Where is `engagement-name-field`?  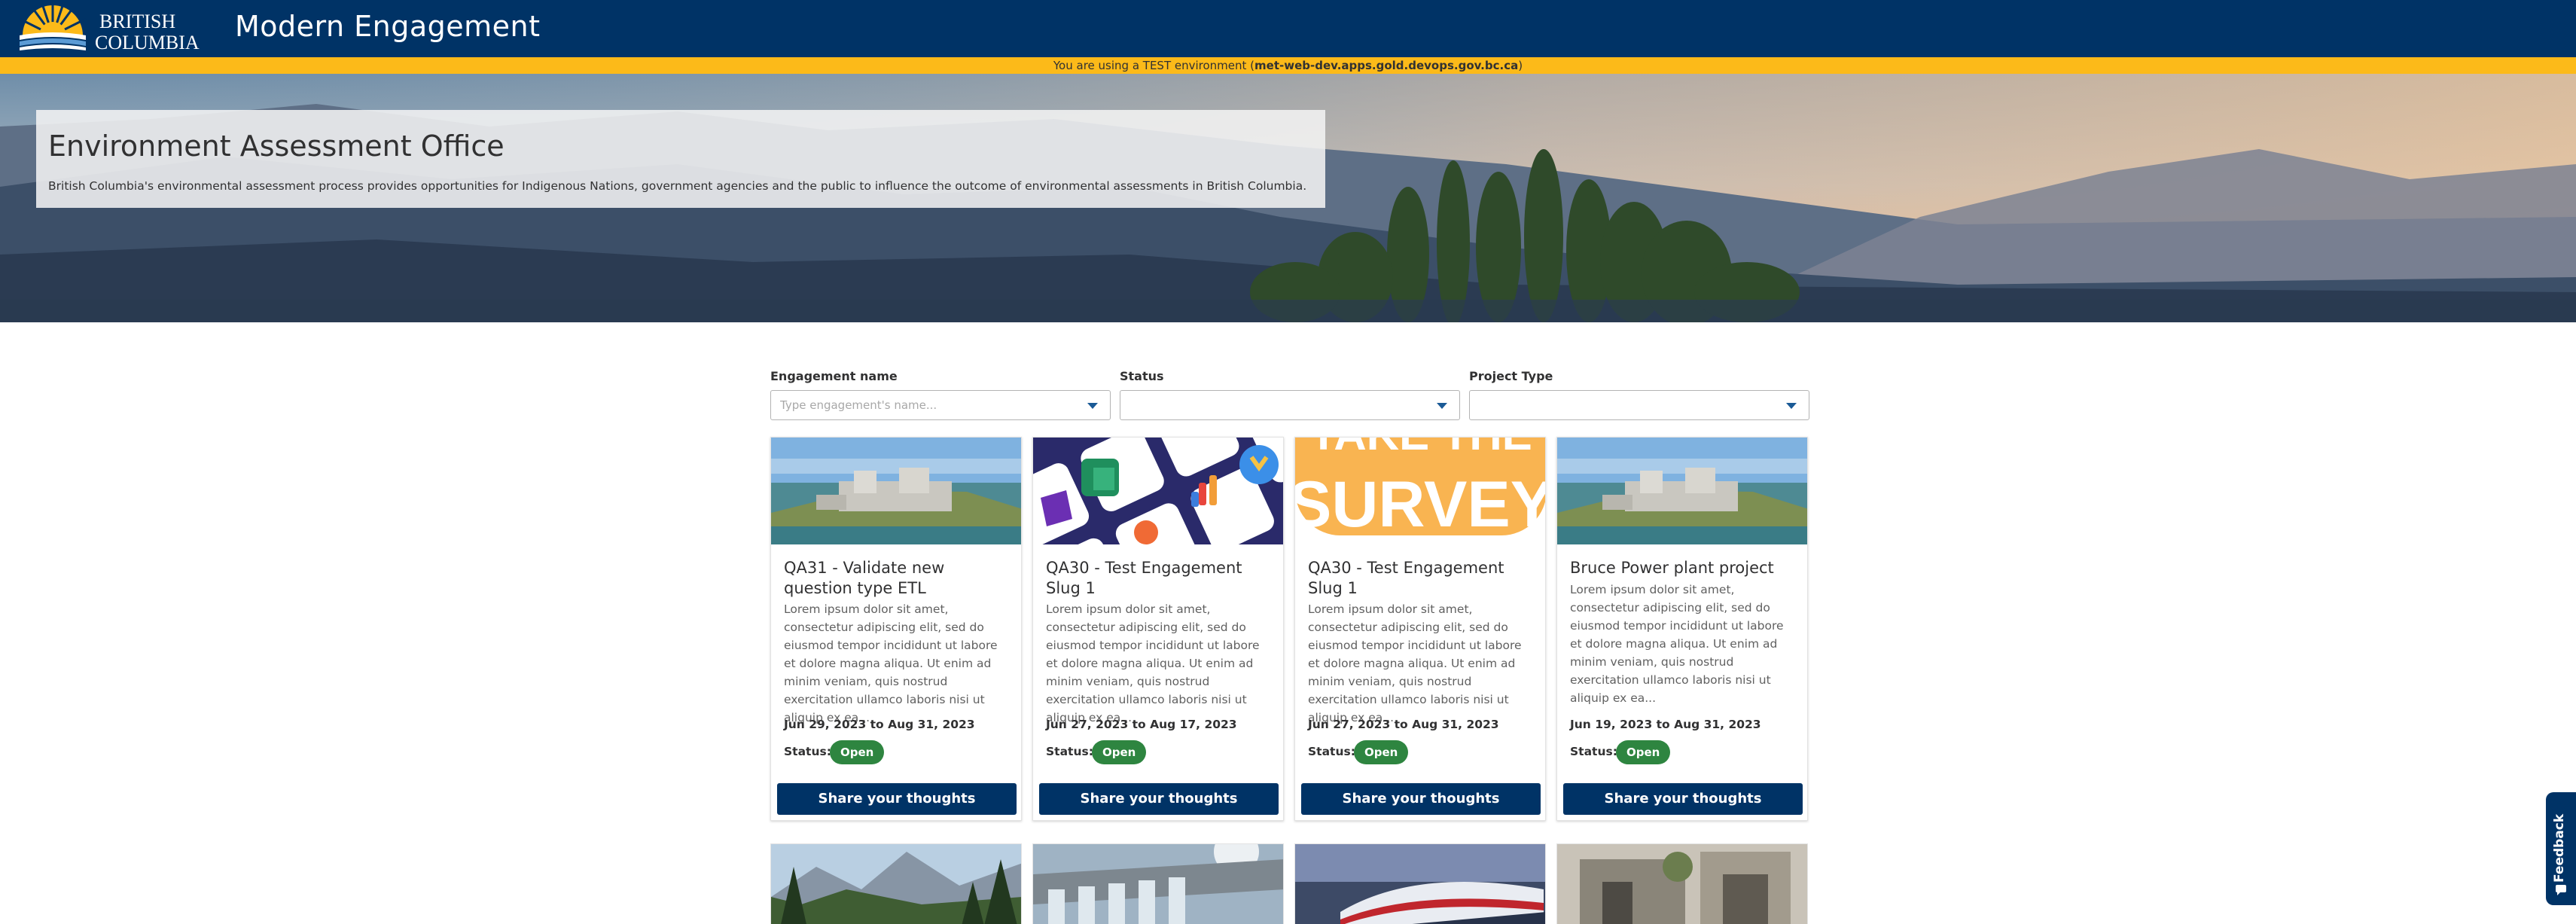
engagement-name-field is located at coordinates (940, 405).